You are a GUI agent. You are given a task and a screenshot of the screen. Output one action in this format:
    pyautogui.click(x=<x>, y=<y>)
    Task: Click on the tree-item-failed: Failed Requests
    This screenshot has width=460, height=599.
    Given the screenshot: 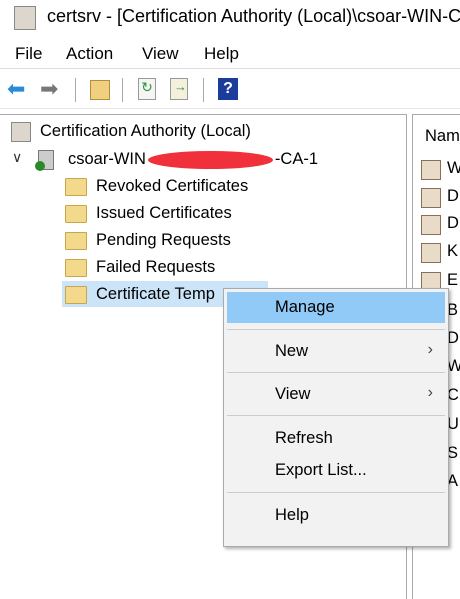 What is the action you would take?
    pyautogui.click(x=155, y=267)
    